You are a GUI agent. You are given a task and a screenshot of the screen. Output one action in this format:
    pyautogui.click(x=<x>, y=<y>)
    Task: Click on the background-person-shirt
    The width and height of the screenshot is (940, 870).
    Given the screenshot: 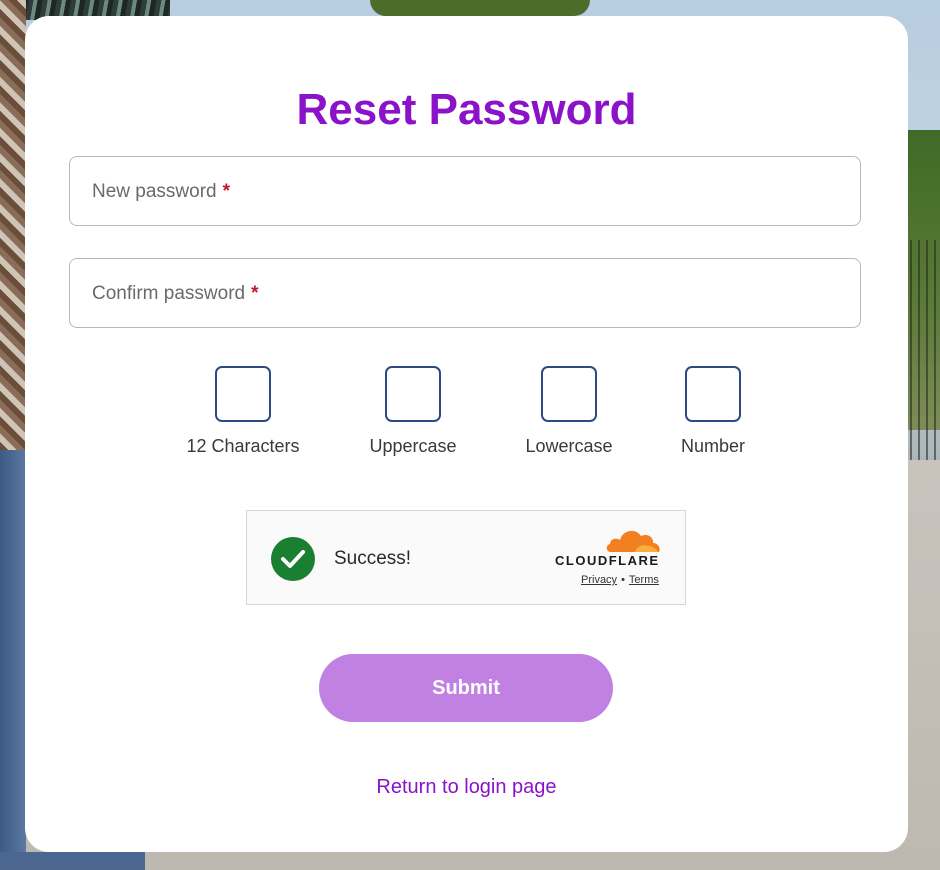 What is the action you would take?
    pyautogui.click(x=13, y=225)
    